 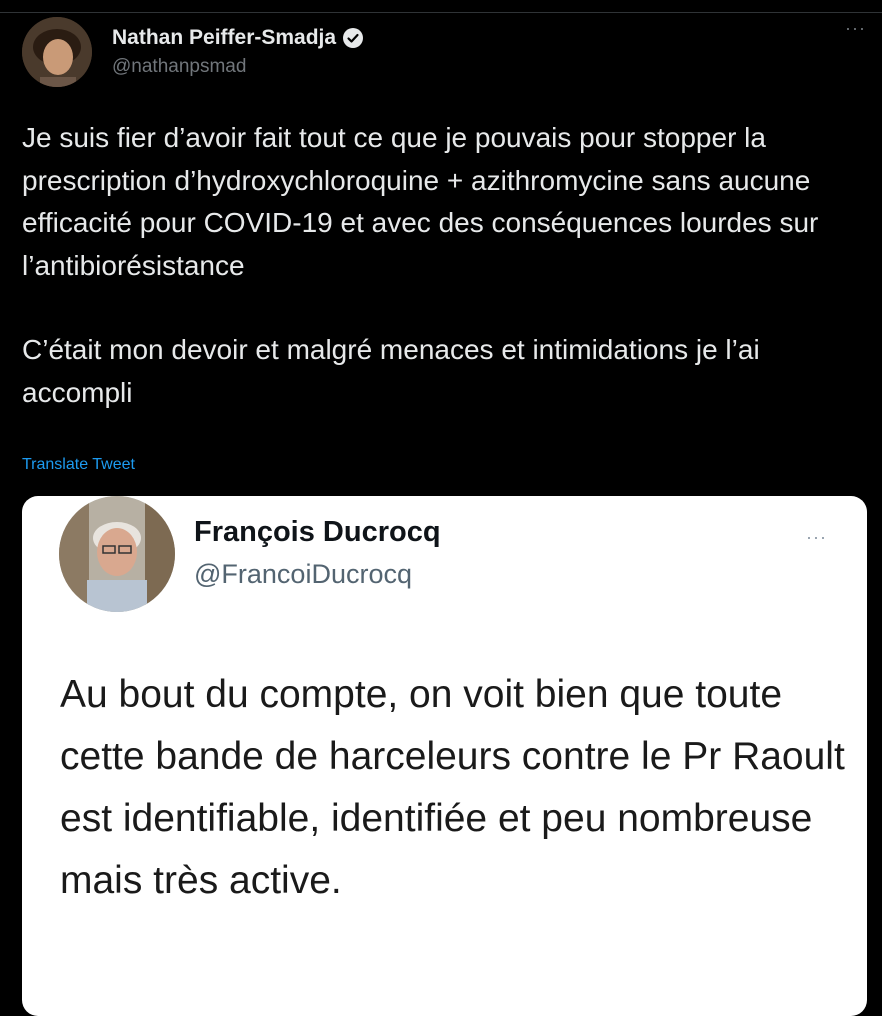 I want to click on quoted-author-name: François Ducrocq, so click(x=317, y=532).